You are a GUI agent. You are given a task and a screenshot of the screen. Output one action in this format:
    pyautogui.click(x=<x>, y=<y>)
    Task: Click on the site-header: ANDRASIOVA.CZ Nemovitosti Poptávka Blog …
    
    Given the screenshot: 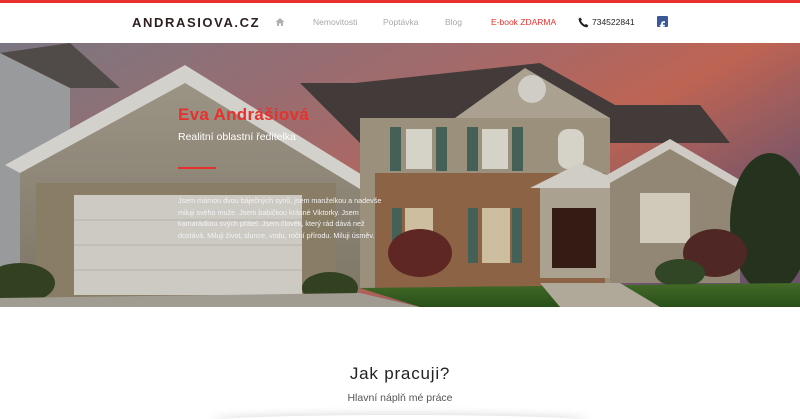 What is the action you would take?
    pyautogui.click(x=400, y=23)
    